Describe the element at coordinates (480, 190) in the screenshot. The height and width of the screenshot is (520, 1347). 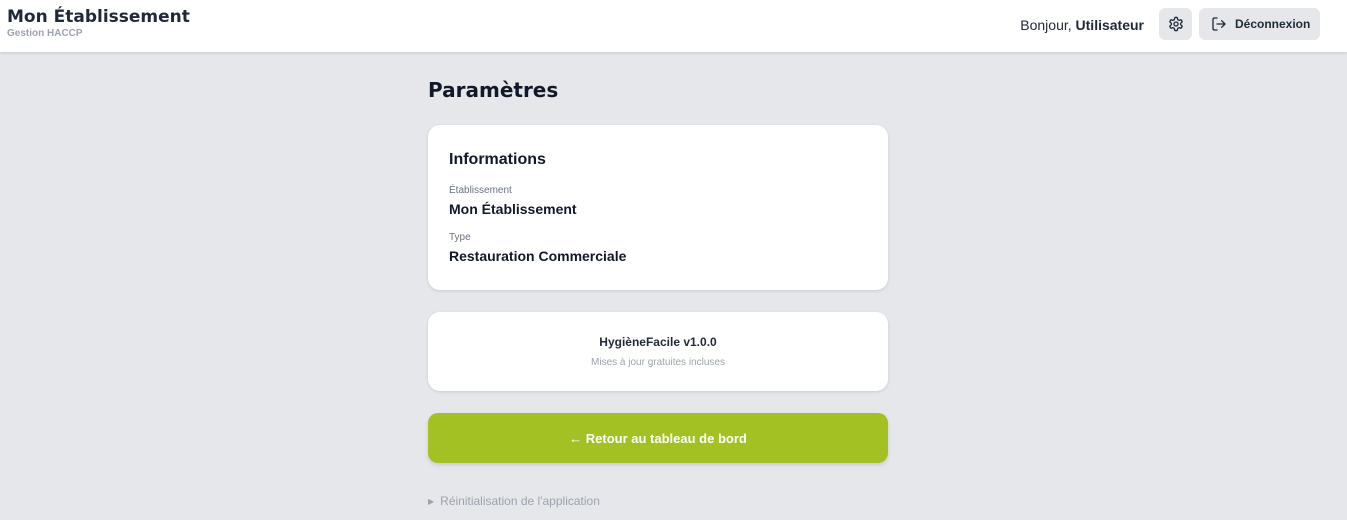
I see `establishment-label: Établissement` at that location.